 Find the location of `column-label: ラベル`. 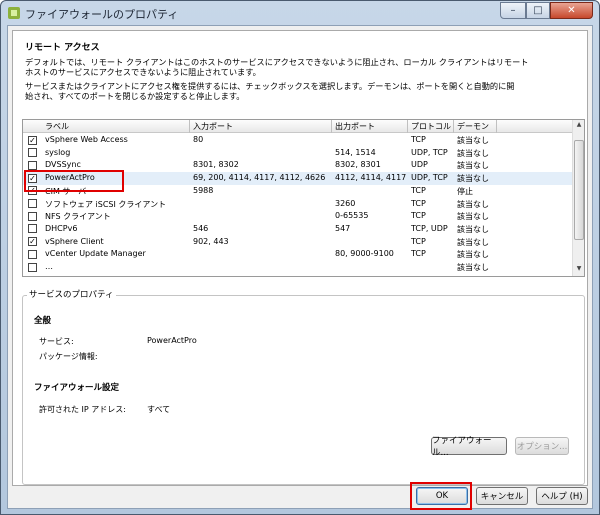

column-label: ラベル is located at coordinates (57, 126).